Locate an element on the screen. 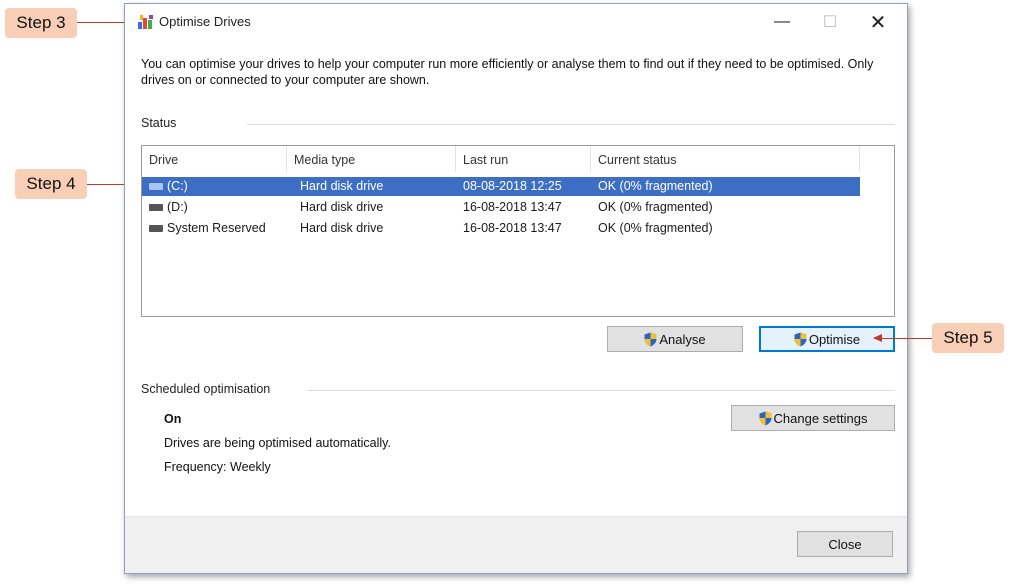 This screenshot has width=1024, height=588. analyse-button: Analyse is located at coordinates (675, 339).